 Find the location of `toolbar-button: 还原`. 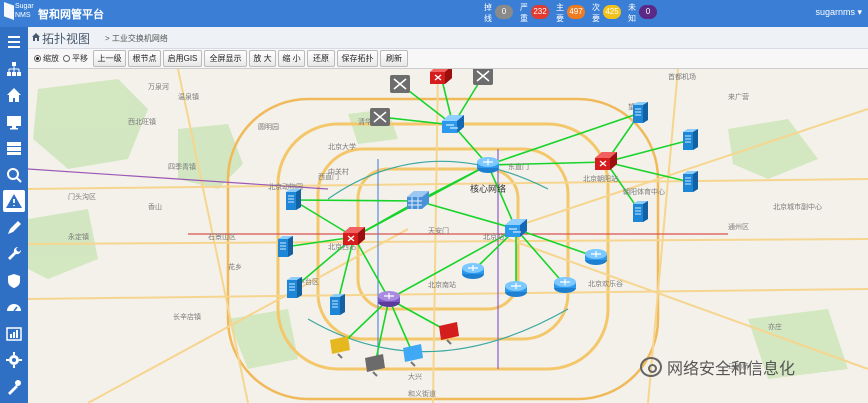

toolbar-button: 还原 is located at coordinates (321, 58).